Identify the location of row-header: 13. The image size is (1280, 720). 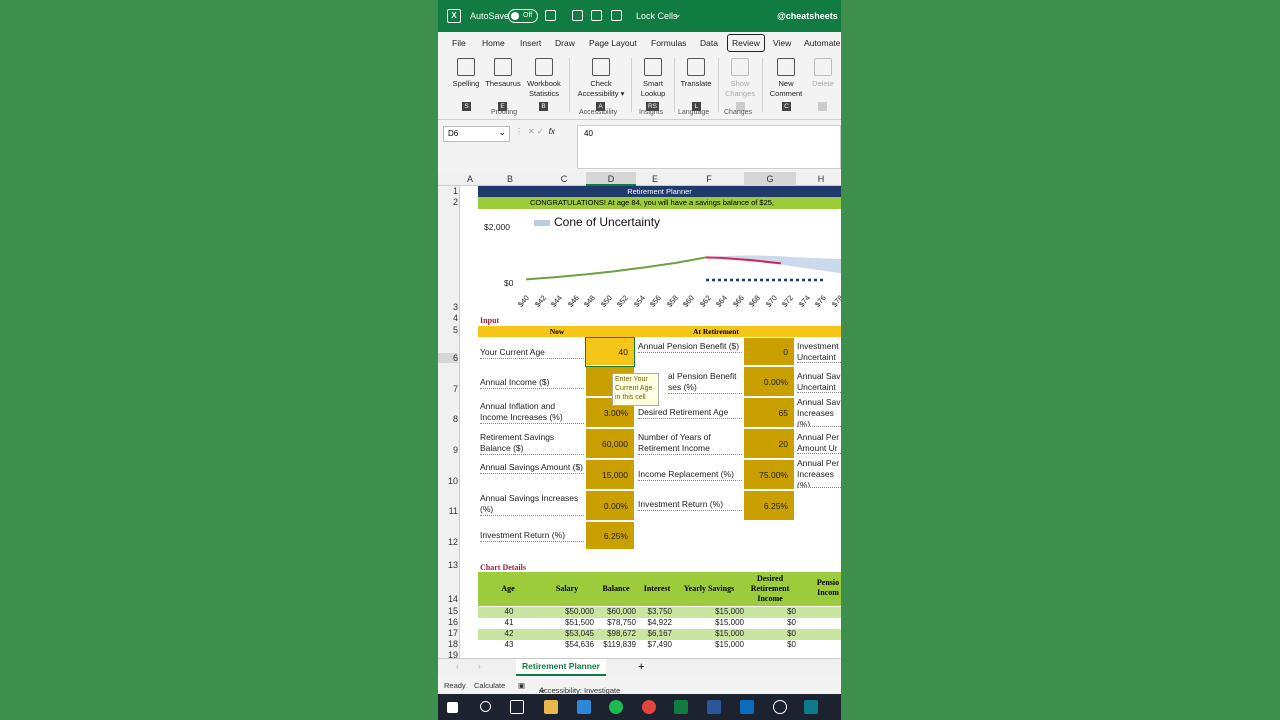
(448, 565).